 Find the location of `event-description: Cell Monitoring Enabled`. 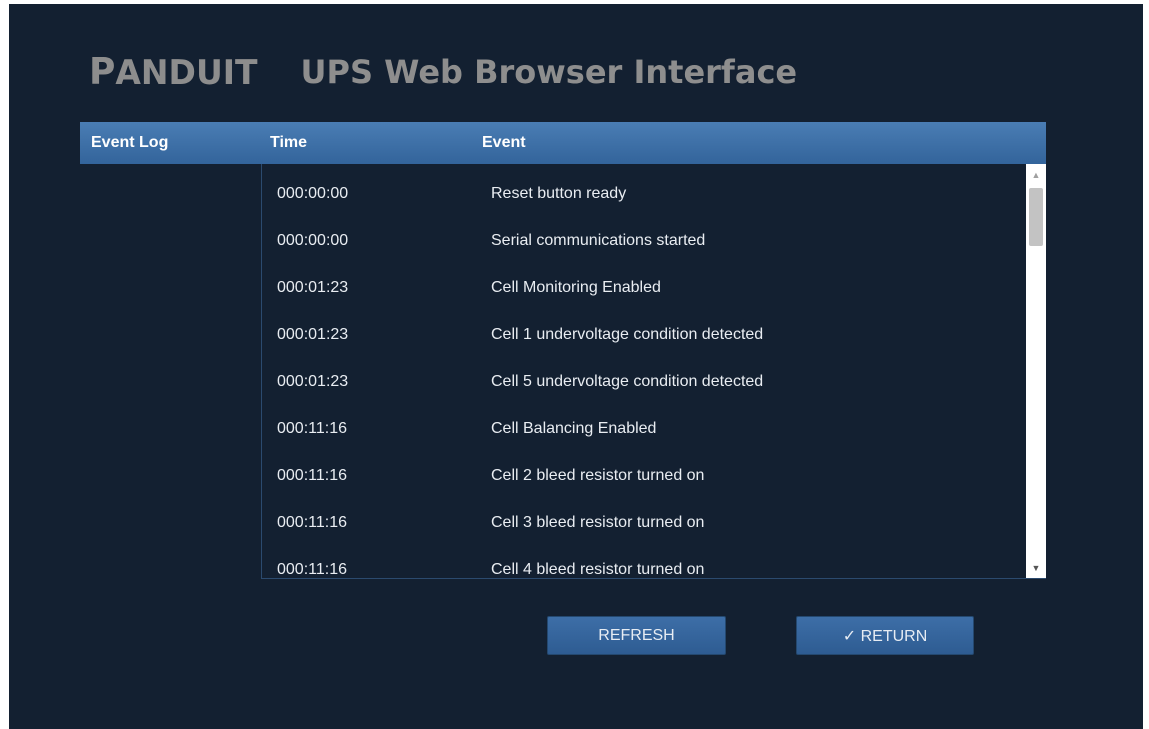

event-description: Cell Monitoring Enabled is located at coordinates (576, 287).